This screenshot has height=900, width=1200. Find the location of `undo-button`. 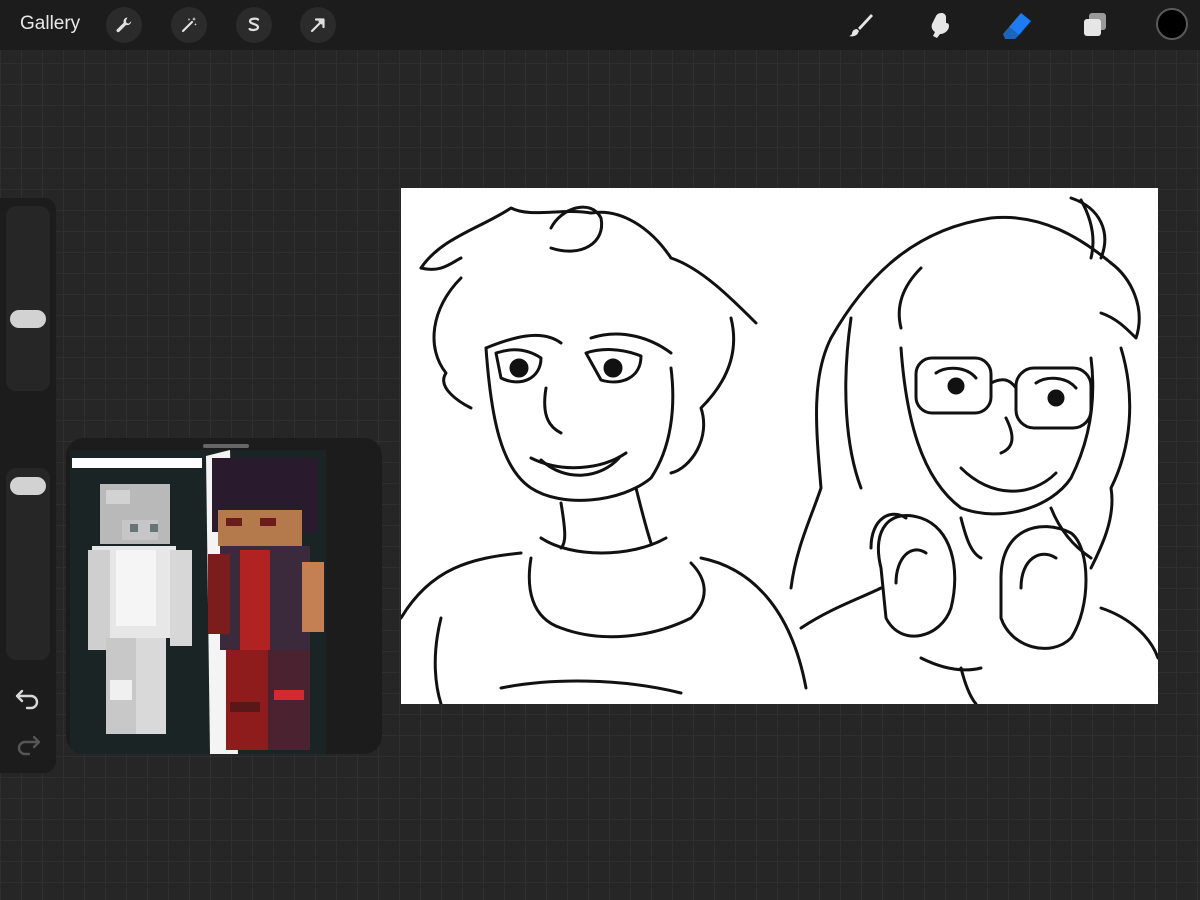

undo-button is located at coordinates (28, 698).